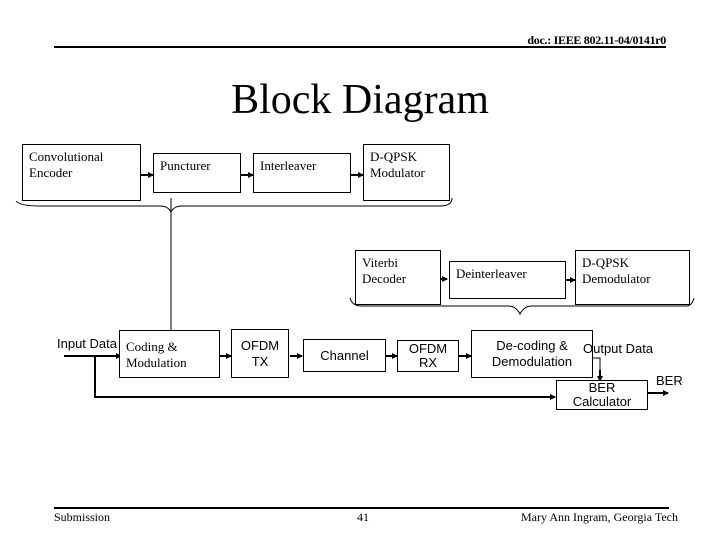 This screenshot has height=540, width=720. What do you see at coordinates (398, 277) in the screenshot?
I see `viterbi-decoder-block: Viterbi Decoder` at bounding box center [398, 277].